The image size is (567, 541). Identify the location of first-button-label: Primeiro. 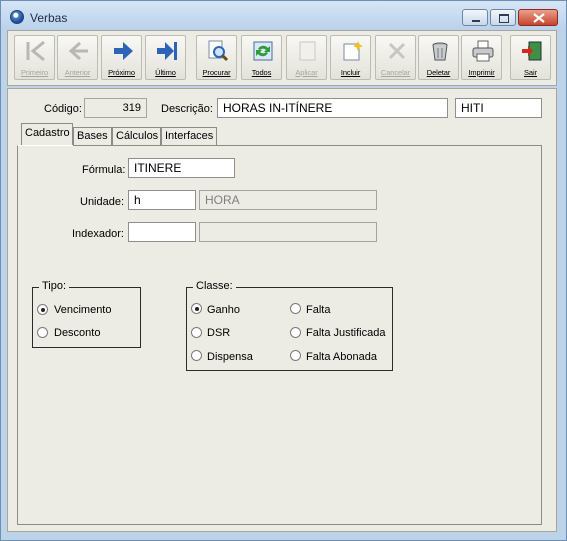
(34, 72).